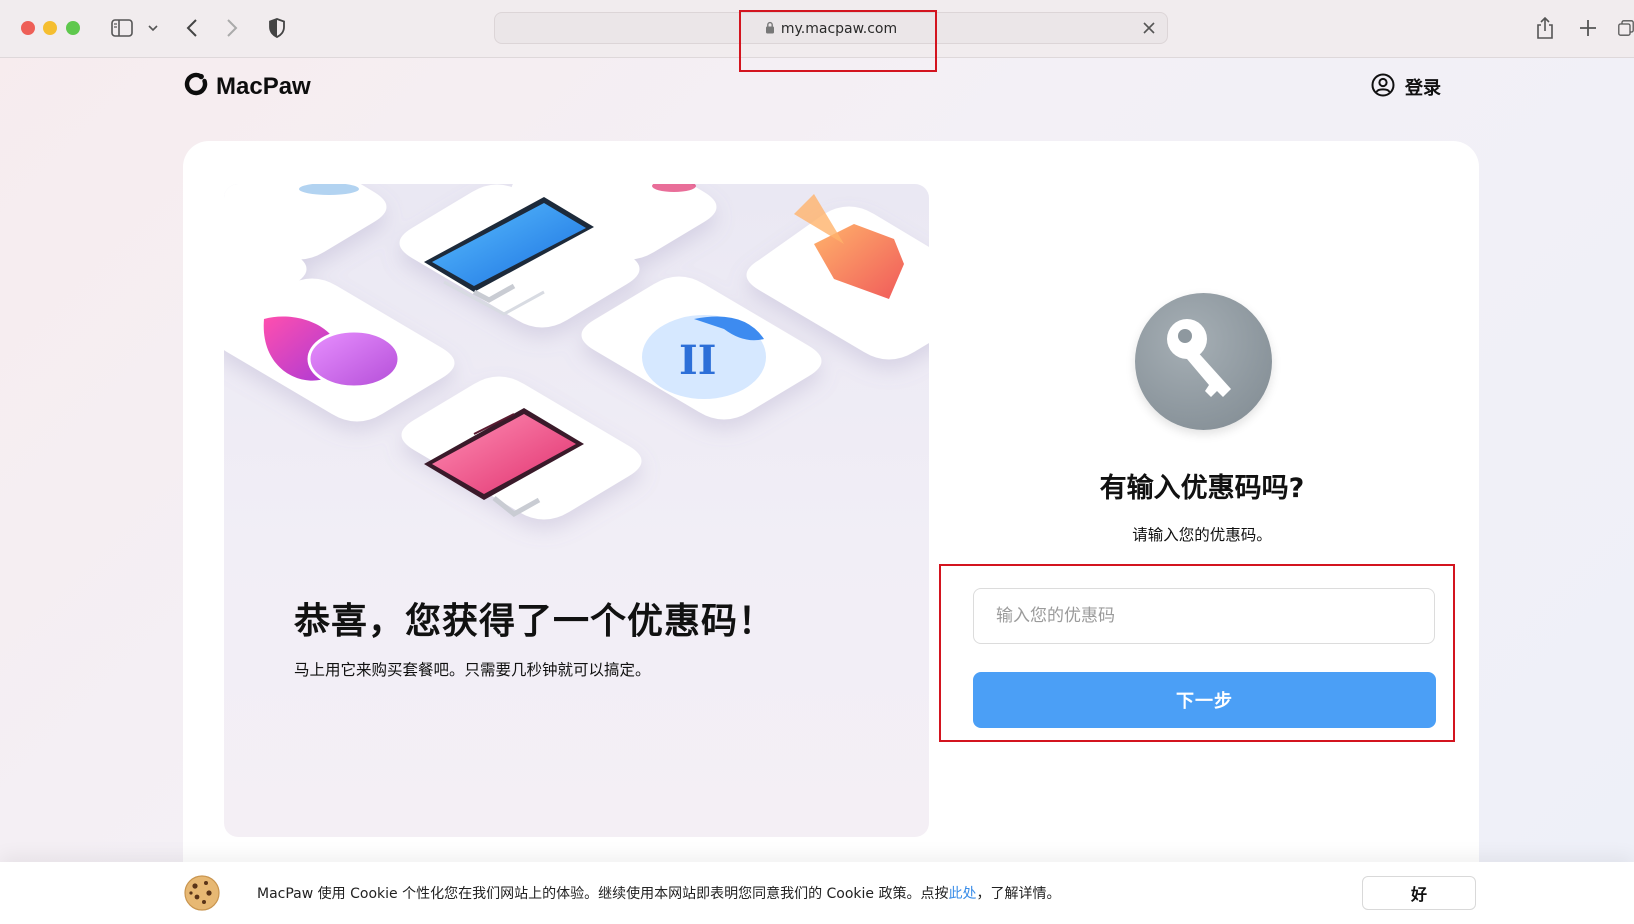 This screenshot has height=924, width=1634. I want to click on minimize-window-button, so click(50, 28).